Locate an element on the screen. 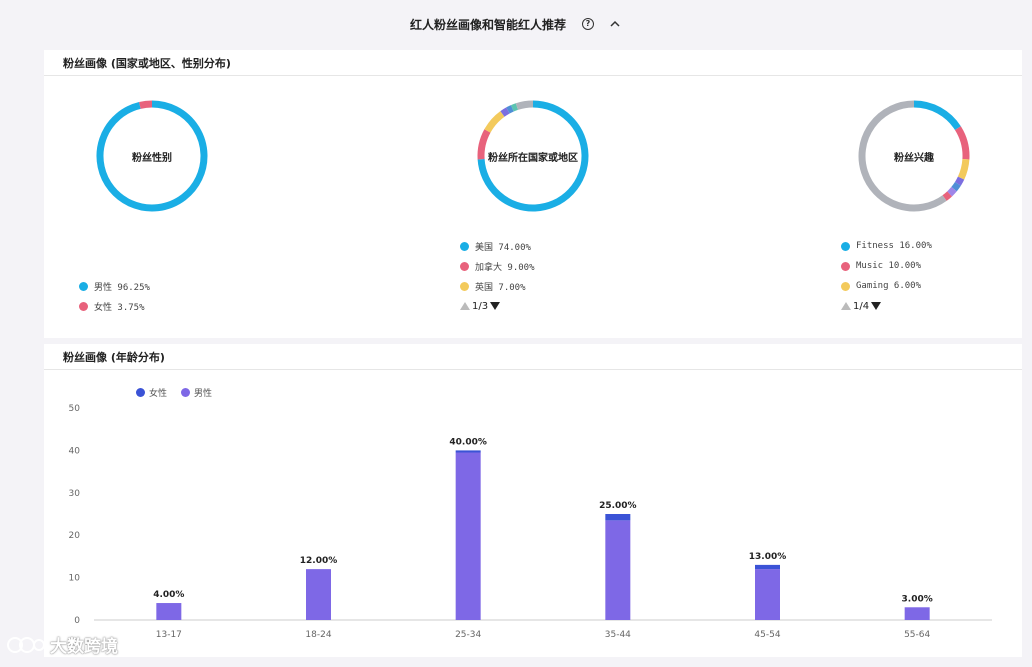 This screenshot has width=1032, height=667. y-tick-label: 50 is located at coordinates (75, 409).